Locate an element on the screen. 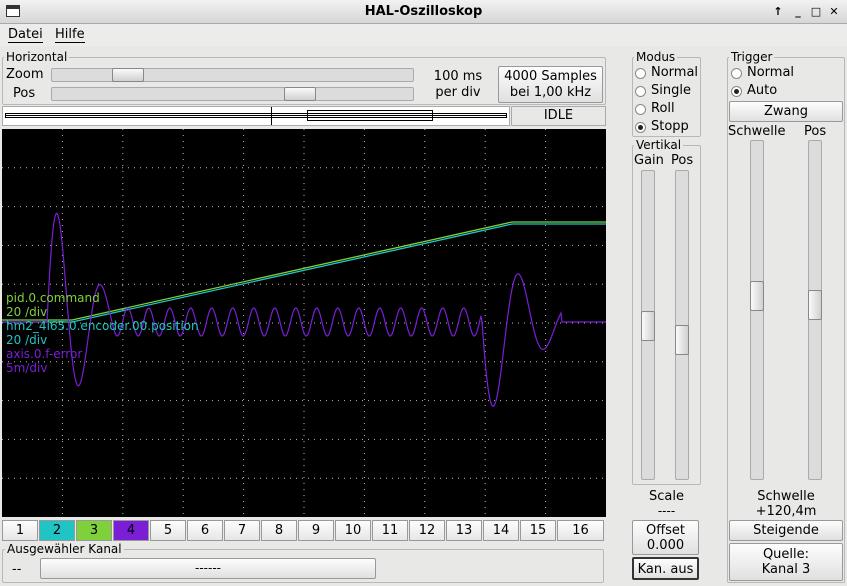 The width and height of the screenshot is (847, 586). trace-name-ch3: pid.0.command is located at coordinates (53, 298).